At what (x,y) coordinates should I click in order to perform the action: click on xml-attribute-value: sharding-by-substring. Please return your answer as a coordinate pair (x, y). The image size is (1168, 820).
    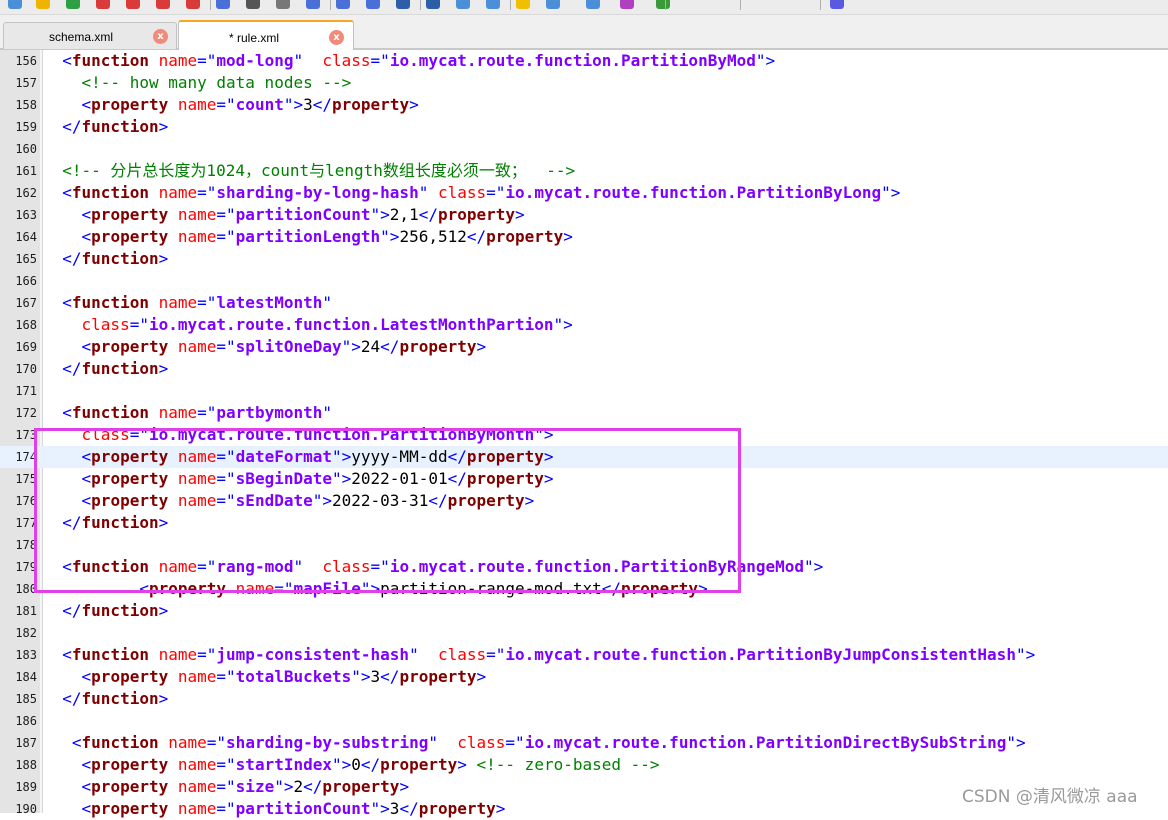
    Looking at the image, I should click on (327, 742).